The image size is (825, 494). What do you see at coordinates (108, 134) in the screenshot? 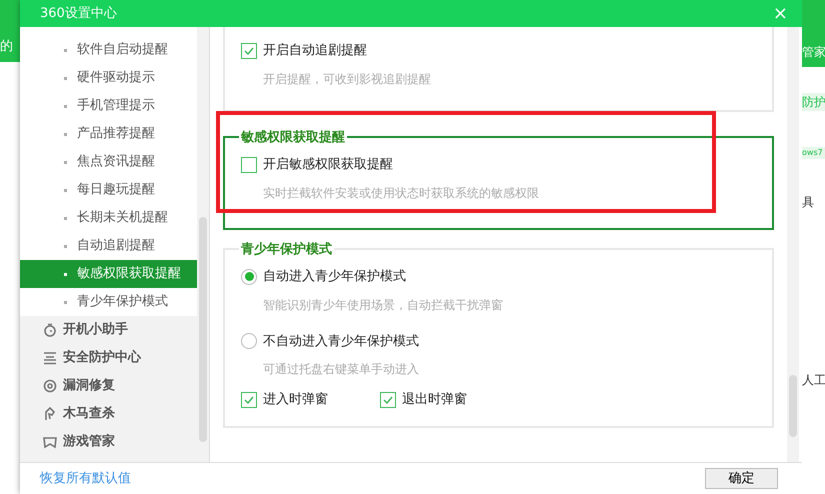
I see `sidebar-item: 产品推荐提醒` at bounding box center [108, 134].